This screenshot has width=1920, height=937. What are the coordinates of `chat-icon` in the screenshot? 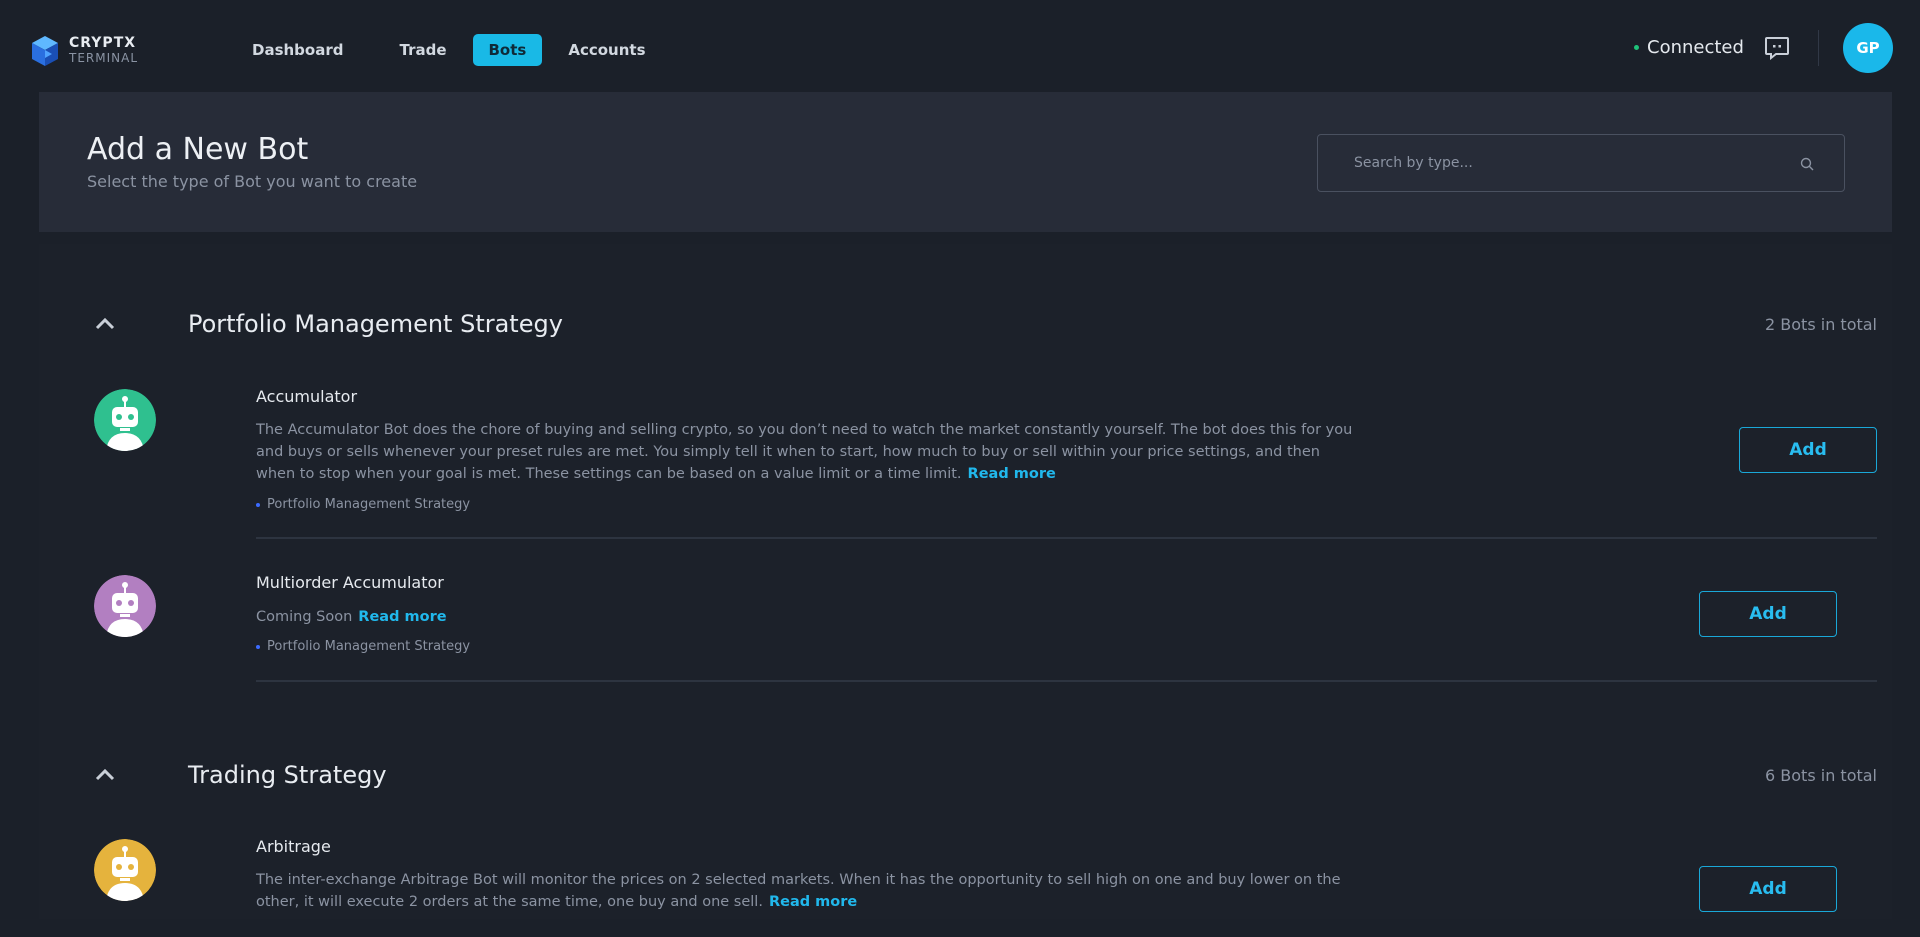 It's located at (1777, 48).